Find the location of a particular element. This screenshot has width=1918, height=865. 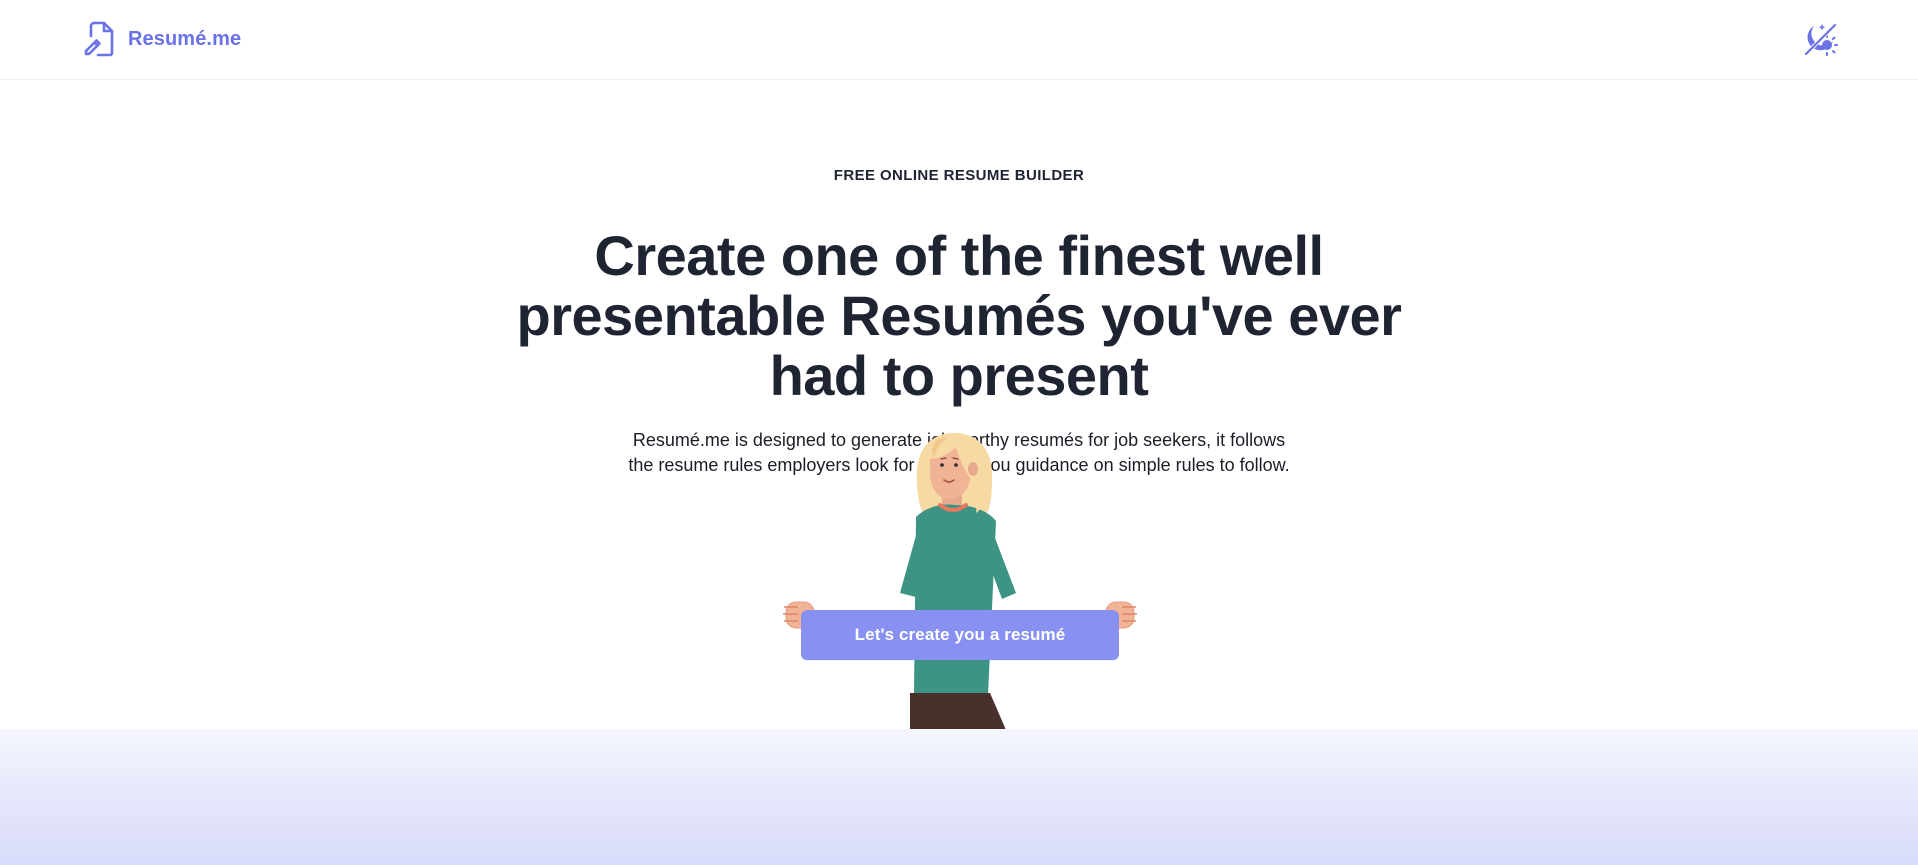

theme-toggle-button is located at coordinates (1820, 39).